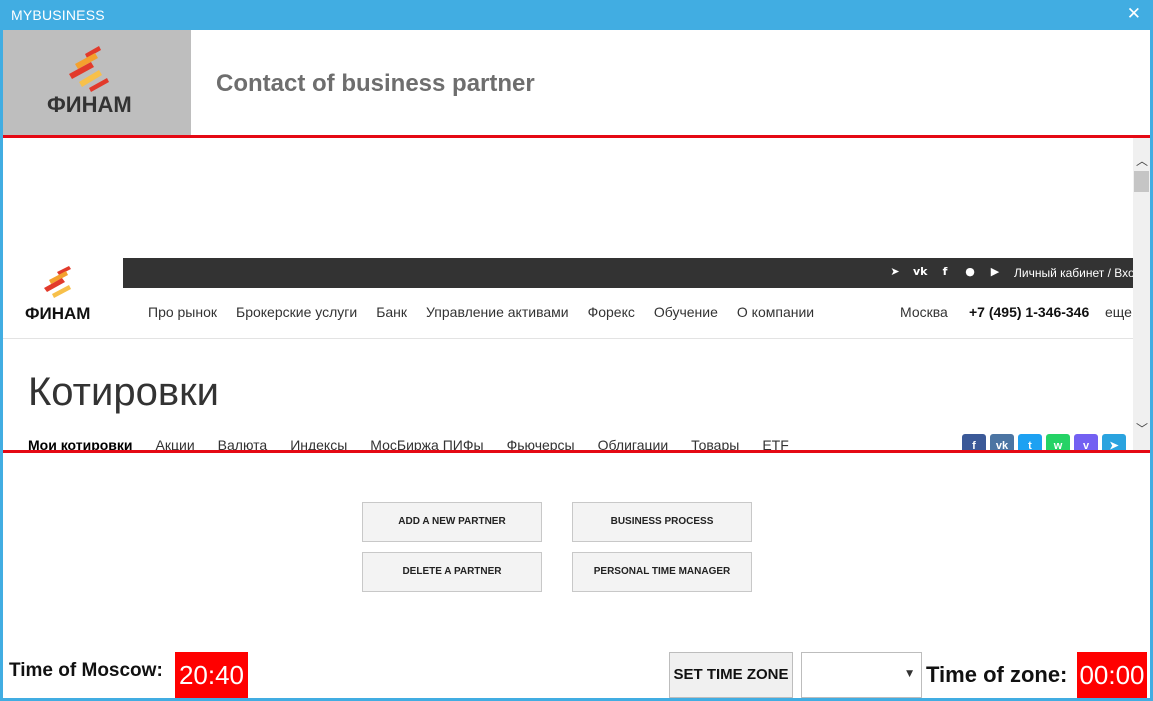 This screenshot has height=701, width=1153. I want to click on share-viber-icon: v, so click(1086, 442).